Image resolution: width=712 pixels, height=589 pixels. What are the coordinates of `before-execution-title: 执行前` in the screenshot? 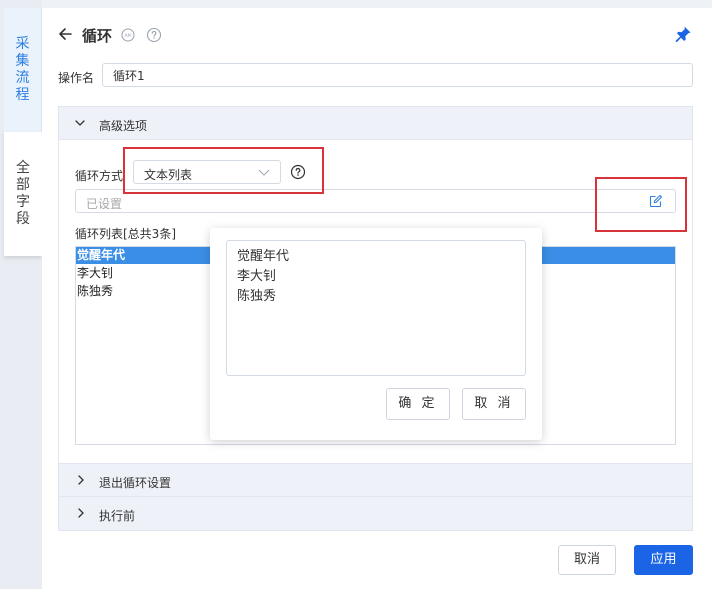 It's located at (117, 516).